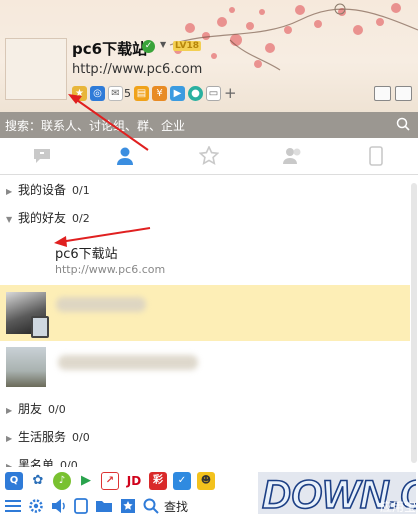  I want to click on contacts-icon, so click(125, 156).